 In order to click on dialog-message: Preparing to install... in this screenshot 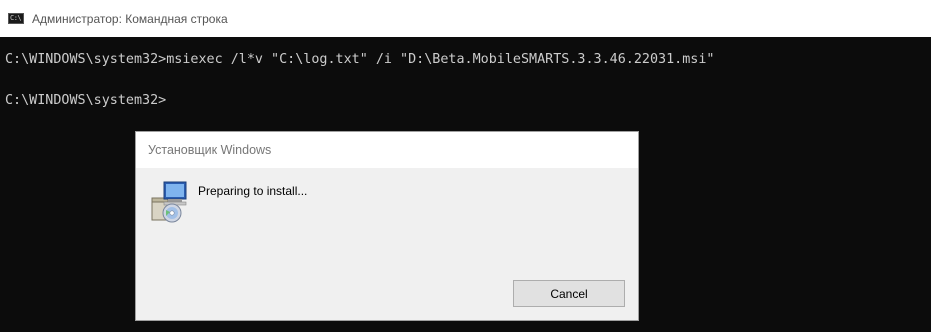, I will do `click(253, 191)`.